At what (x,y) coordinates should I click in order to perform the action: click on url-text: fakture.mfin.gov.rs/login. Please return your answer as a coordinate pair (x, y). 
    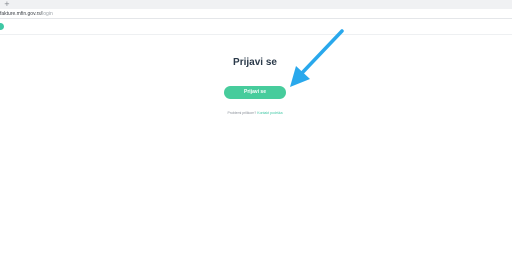
    Looking at the image, I should click on (26, 14).